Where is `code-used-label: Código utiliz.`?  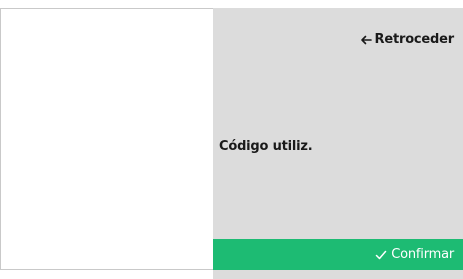 code-used-label: Código utiliz. is located at coordinates (266, 146).